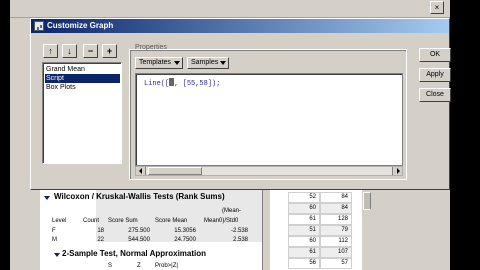 This screenshot has height=270, width=480. I want to click on row2-mean-diff: 2.538, so click(240, 240).